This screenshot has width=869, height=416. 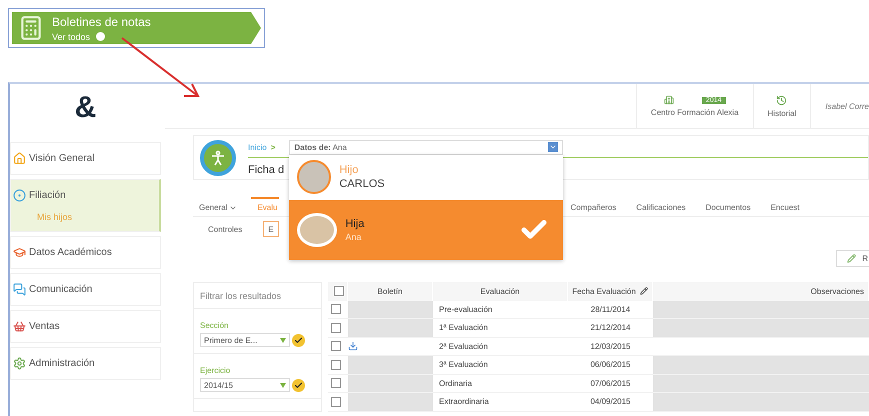 What do you see at coordinates (215, 325) in the screenshot?
I see `filter-label: Sección` at bounding box center [215, 325].